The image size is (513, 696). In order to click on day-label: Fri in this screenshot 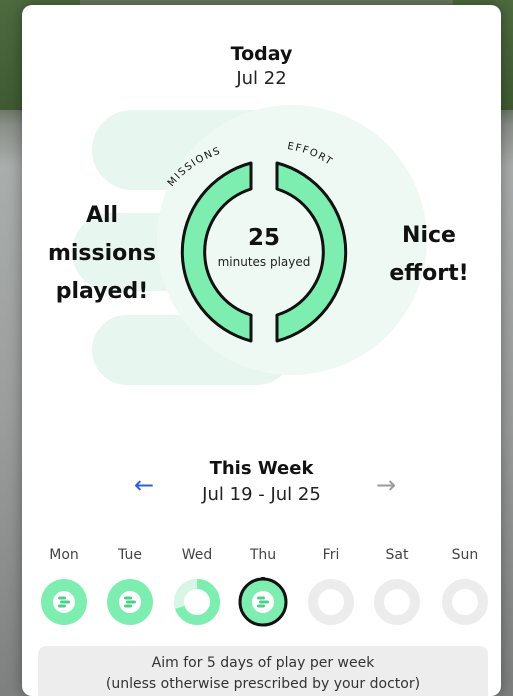, I will do `click(331, 555)`.